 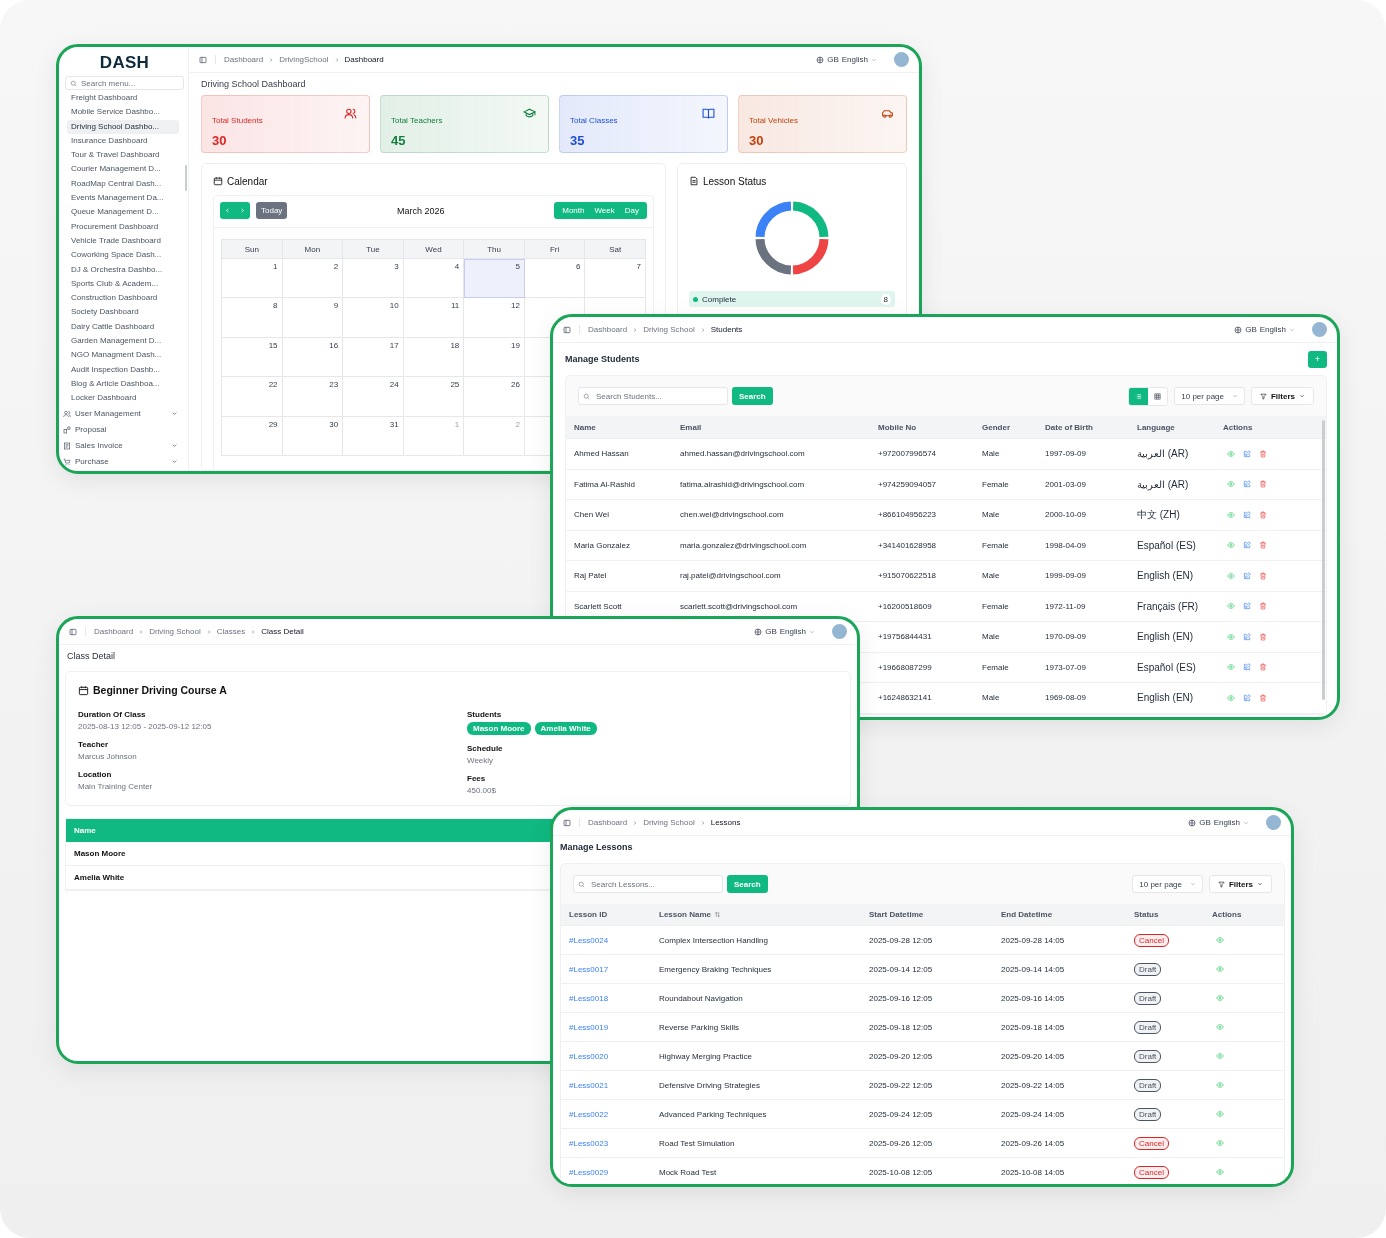 What do you see at coordinates (123, 461) in the screenshot?
I see `menu-group-item: Purchase` at bounding box center [123, 461].